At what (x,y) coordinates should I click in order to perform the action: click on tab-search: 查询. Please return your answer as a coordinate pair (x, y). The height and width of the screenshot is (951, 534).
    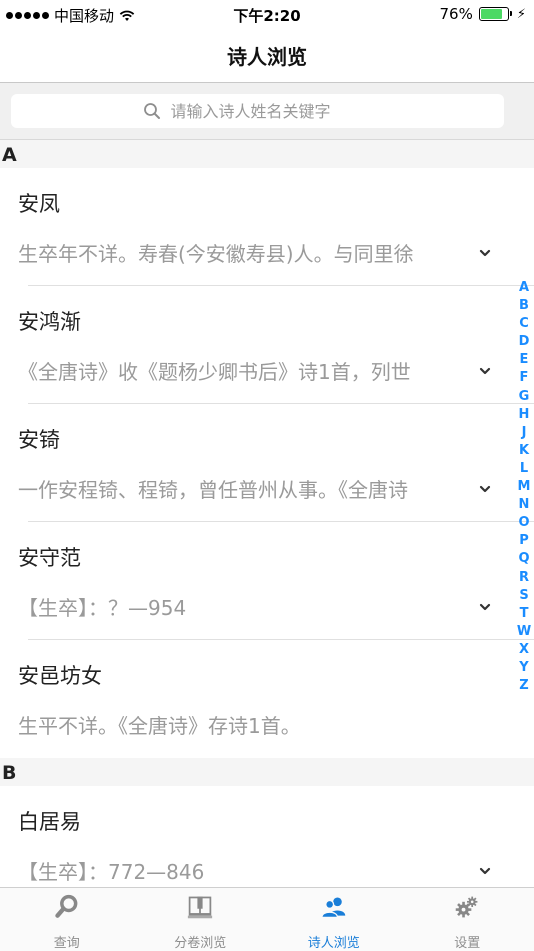
    Looking at the image, I should click on (67, 919).